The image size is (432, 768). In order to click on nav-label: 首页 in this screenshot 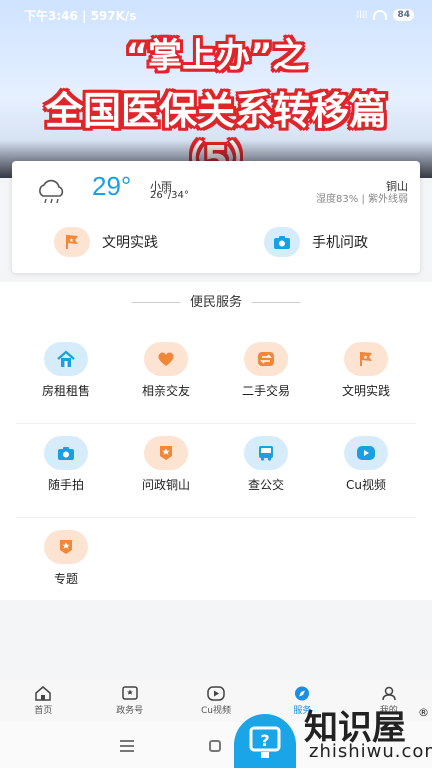, I will do `click(43, 711)`.